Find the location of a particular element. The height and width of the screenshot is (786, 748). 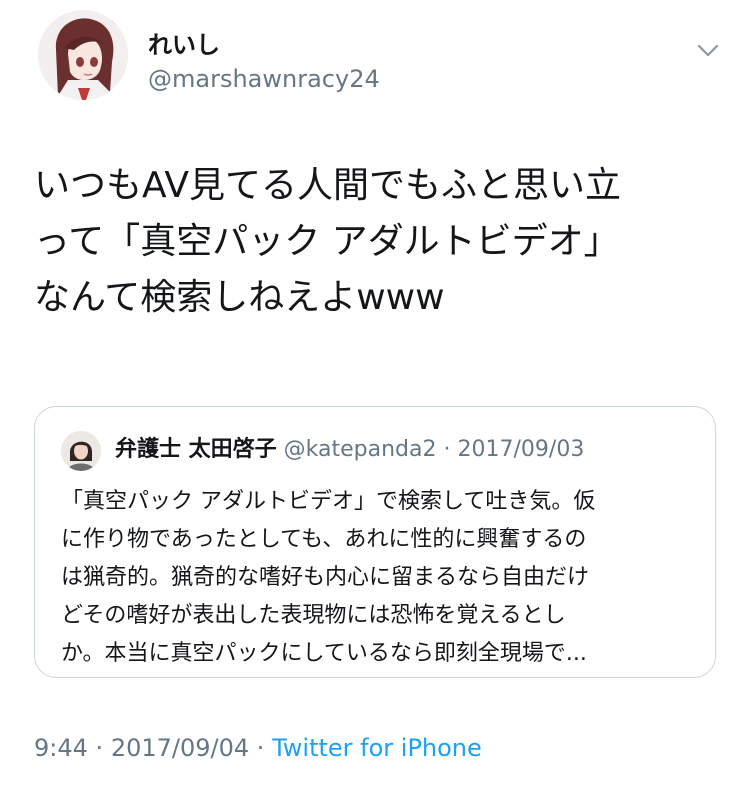

tweet-source-link: Twitter for iPhone is located at coordinates (377, 748).